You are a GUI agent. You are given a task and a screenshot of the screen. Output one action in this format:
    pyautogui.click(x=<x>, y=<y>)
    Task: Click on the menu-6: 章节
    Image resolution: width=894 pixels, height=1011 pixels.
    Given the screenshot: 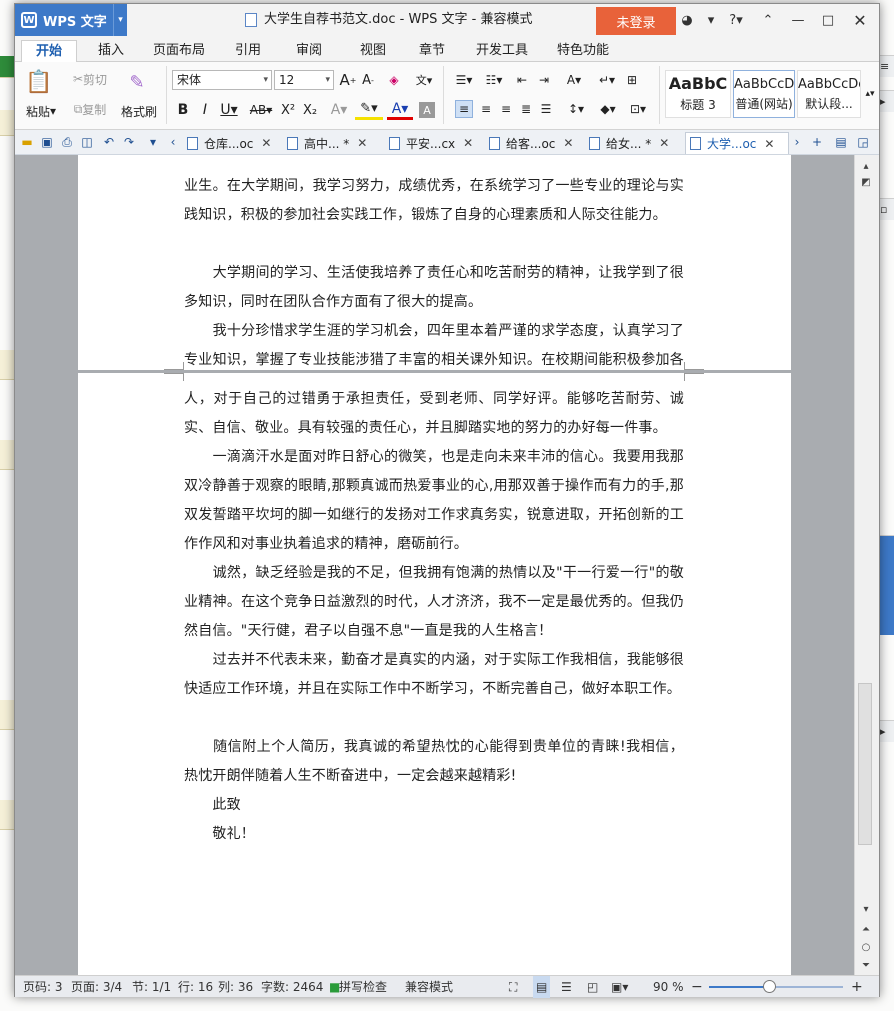 What is the action you would take?
    pyautogui.click(x=432, y=51)
    